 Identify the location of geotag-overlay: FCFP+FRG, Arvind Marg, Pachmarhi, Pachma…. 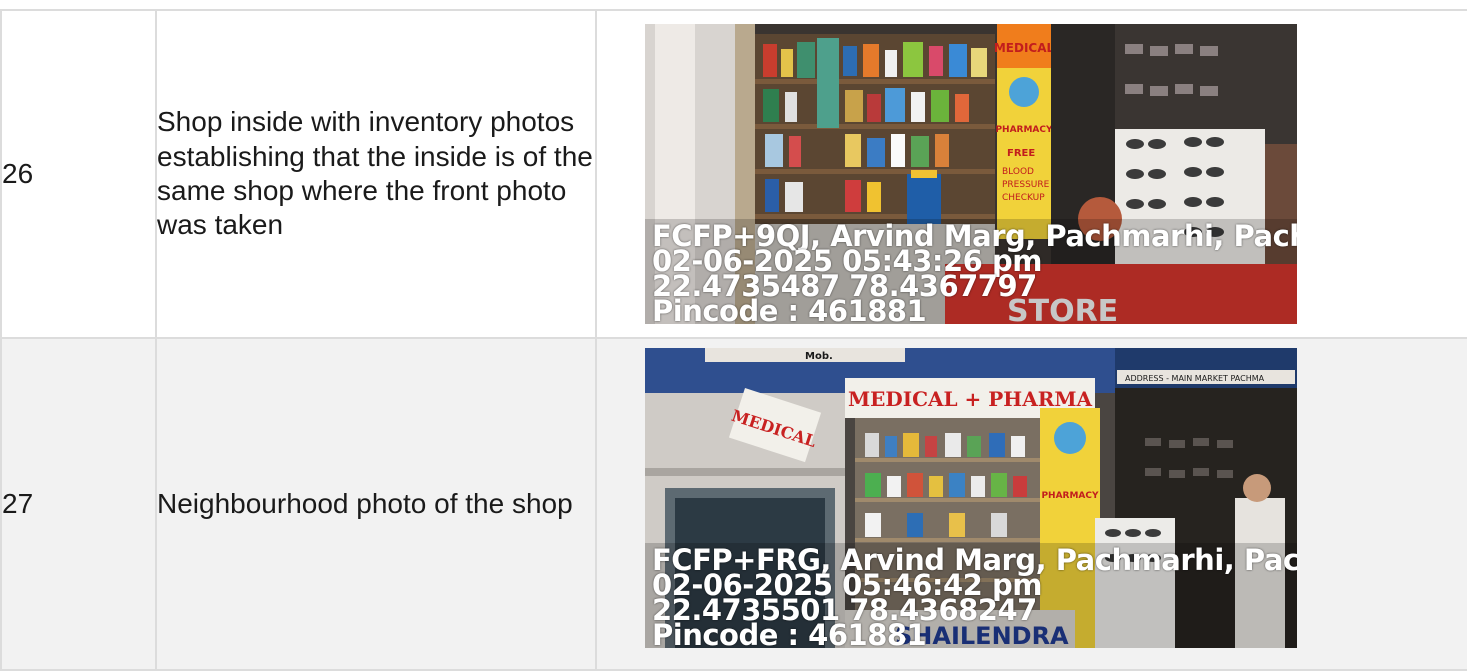
(974, 597).